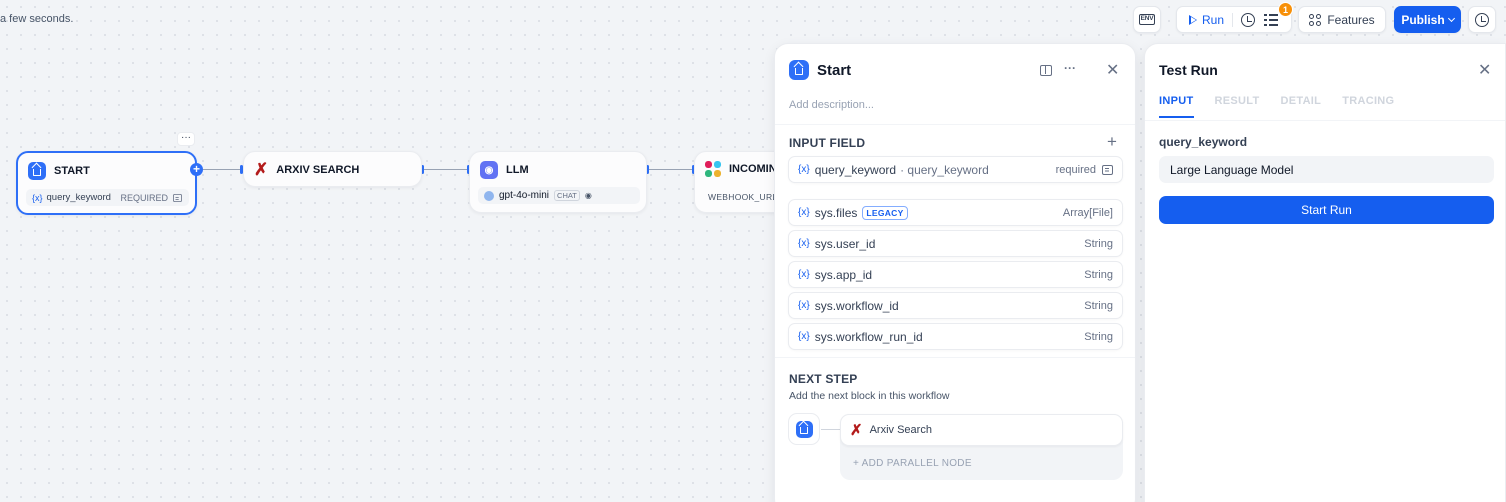 The image size is (1506, 502). What do you see at coordinates (588, 195) in the screenshot?
I see `model-settings-icon: ◉` at bounding box center [588, 195].